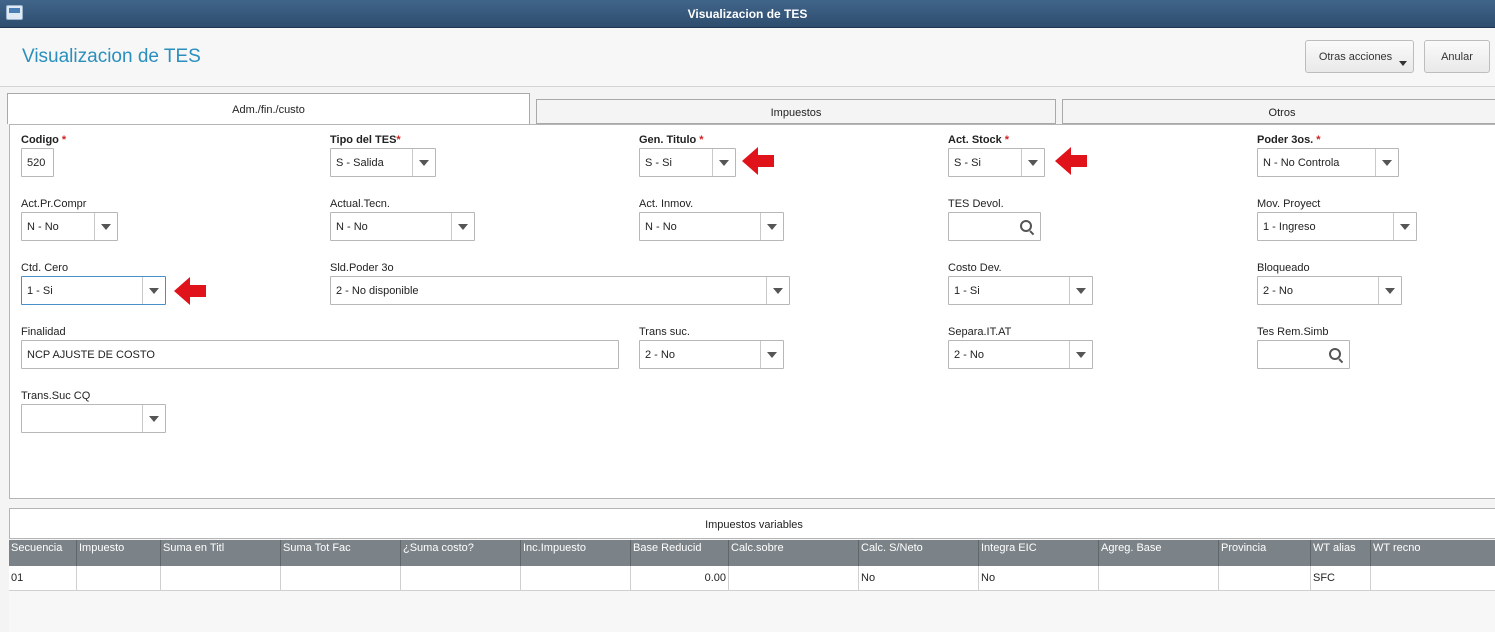 The height and width of the screenshot is (632, 1495). Describe the element at coordinates (111, 56) in the screenshot. I see `page-title: Visualizacion de TES` at that location.